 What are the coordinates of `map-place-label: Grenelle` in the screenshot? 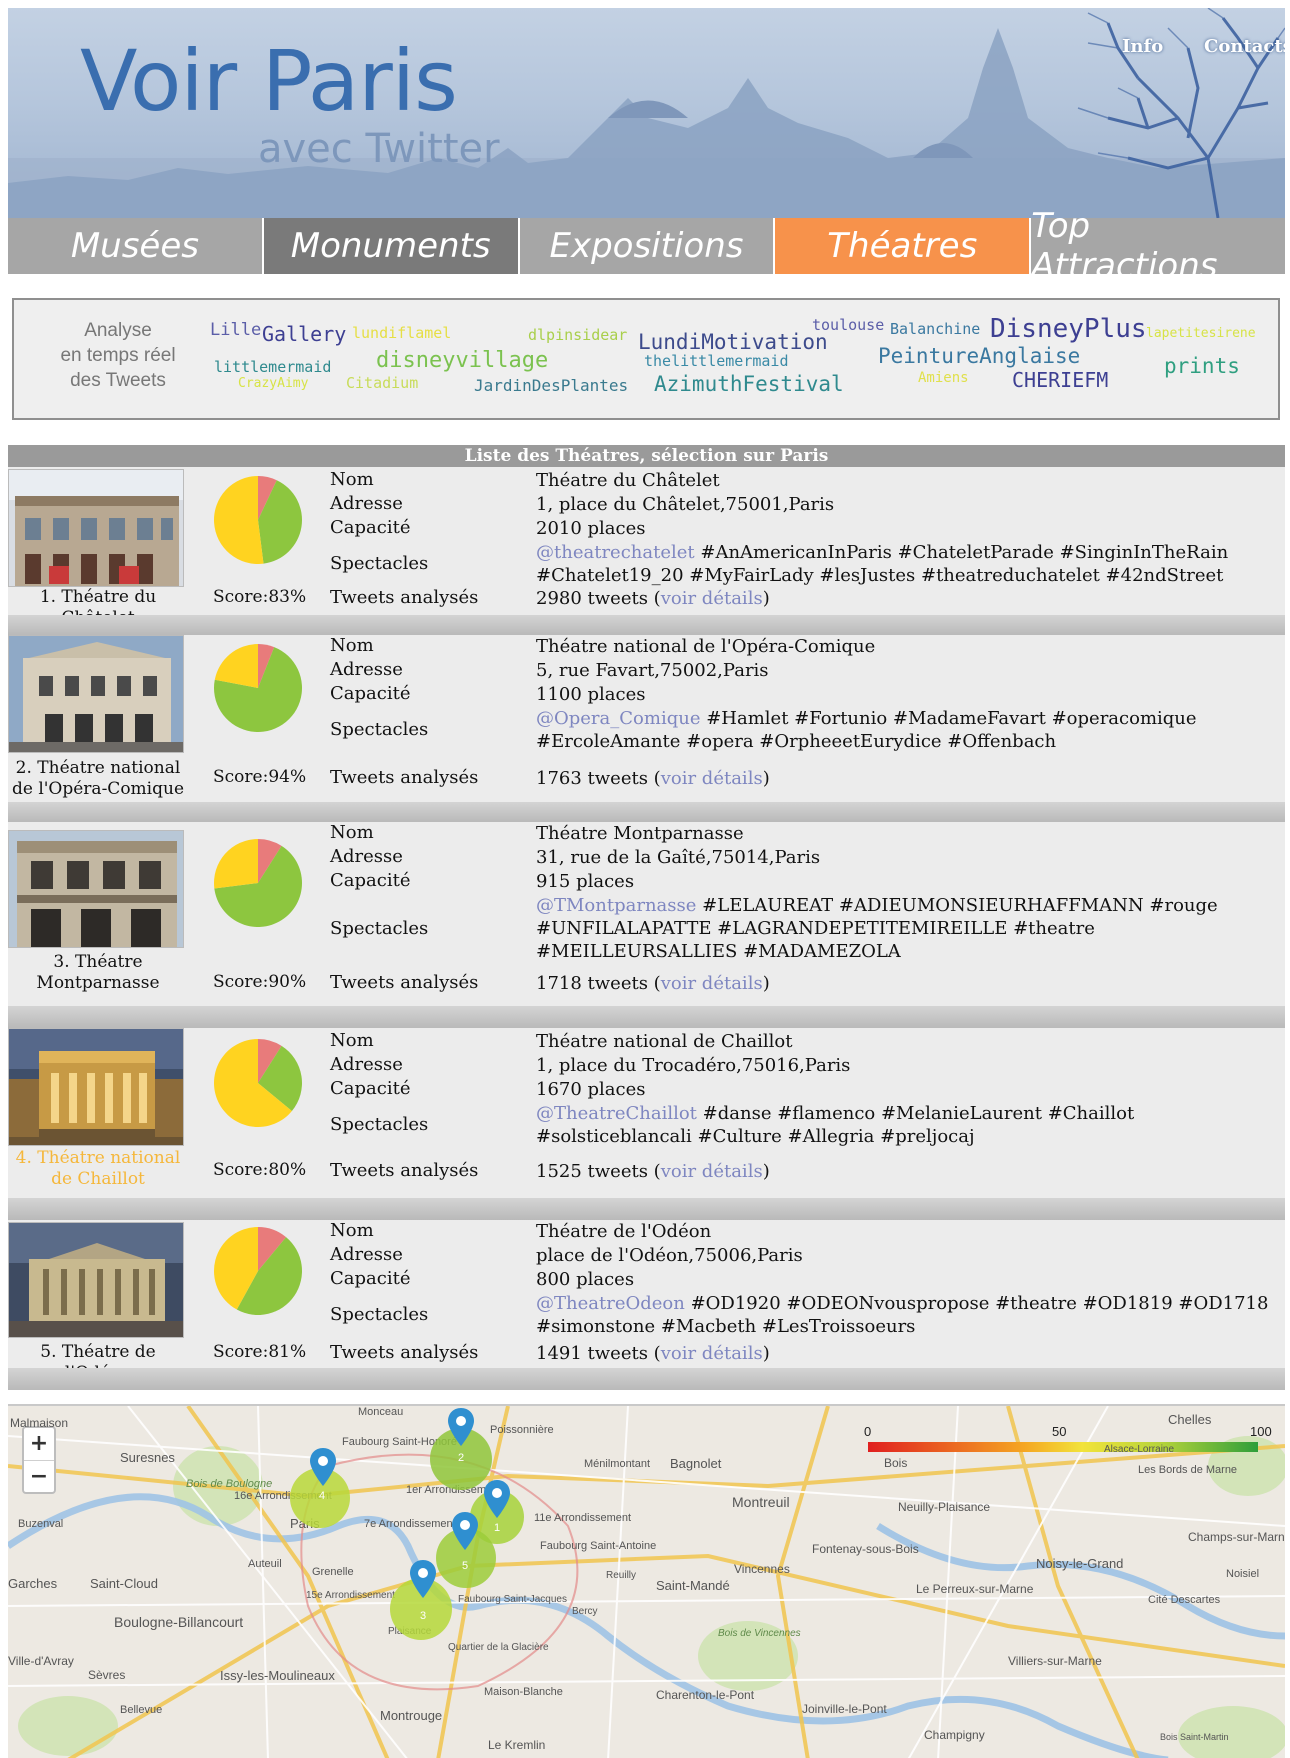 It's located at (333, 1572).